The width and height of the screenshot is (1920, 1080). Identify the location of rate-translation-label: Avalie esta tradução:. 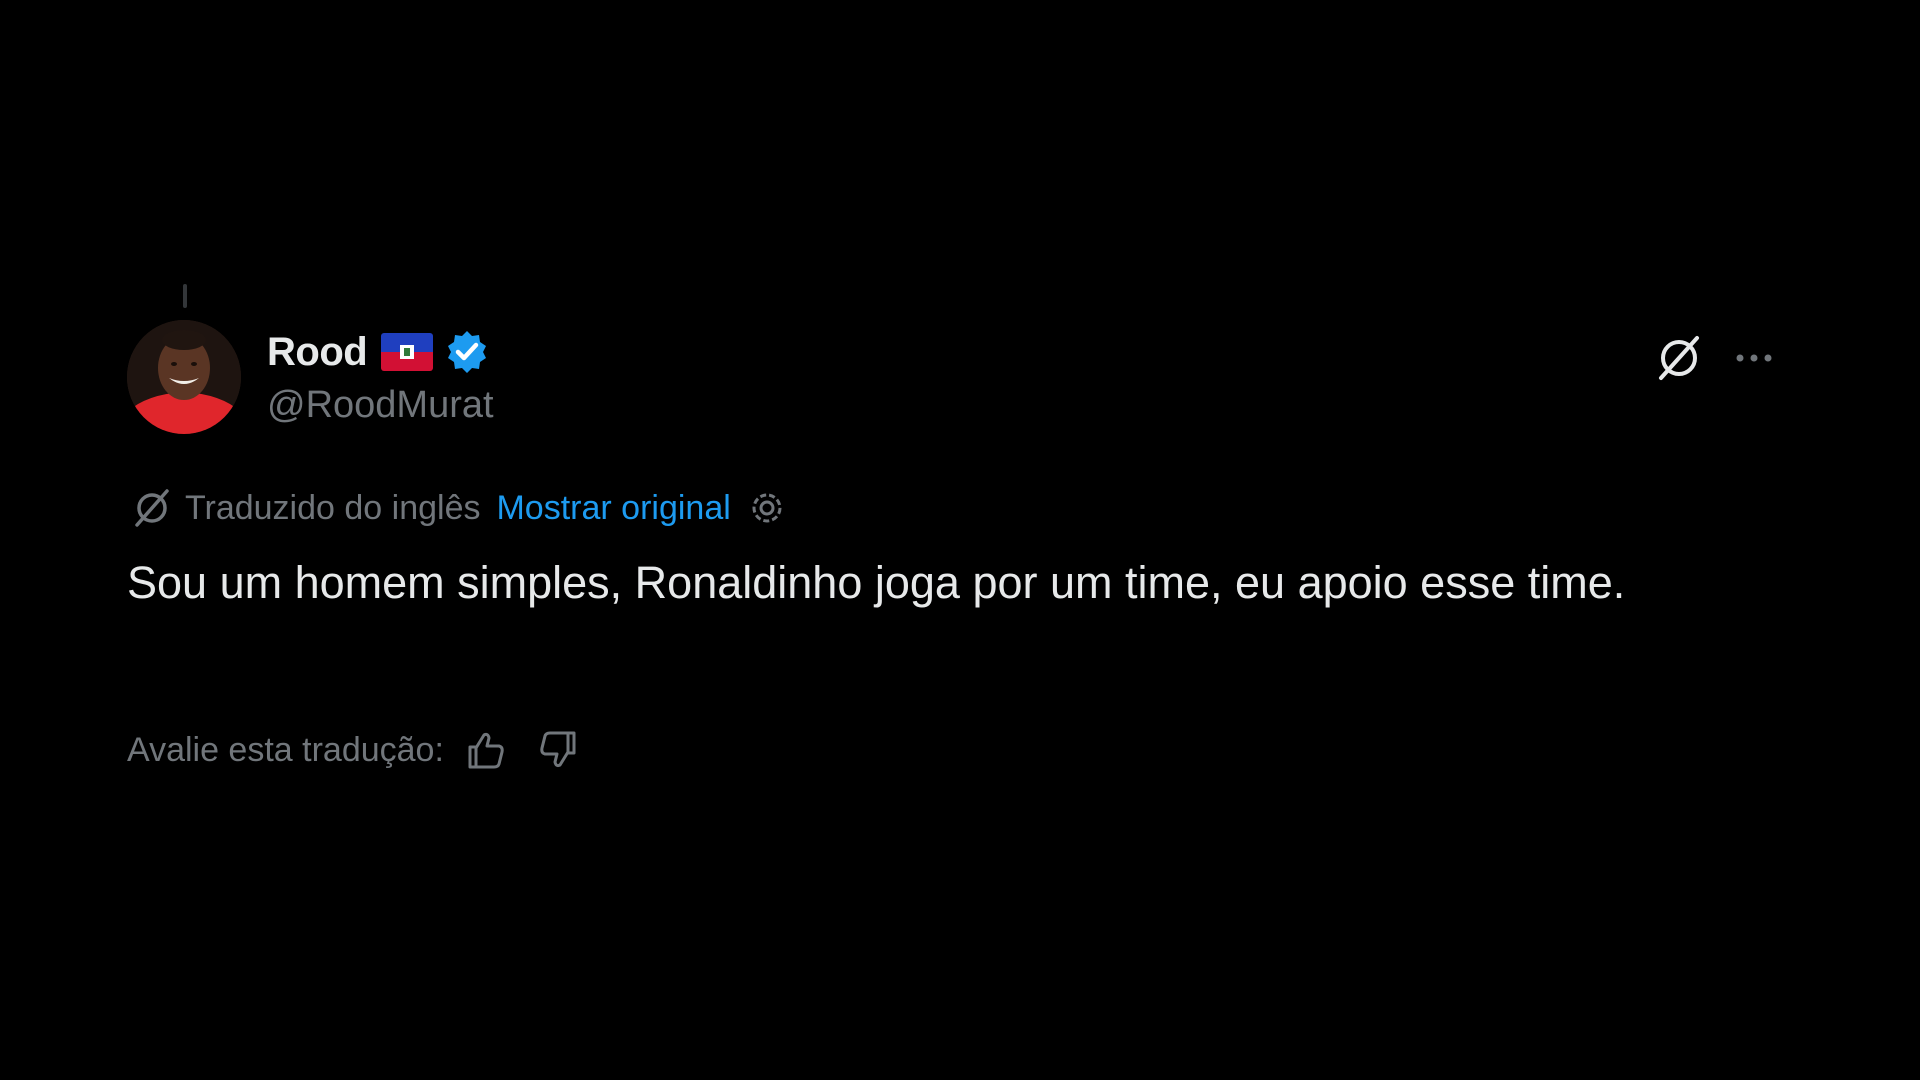
(285, 749).